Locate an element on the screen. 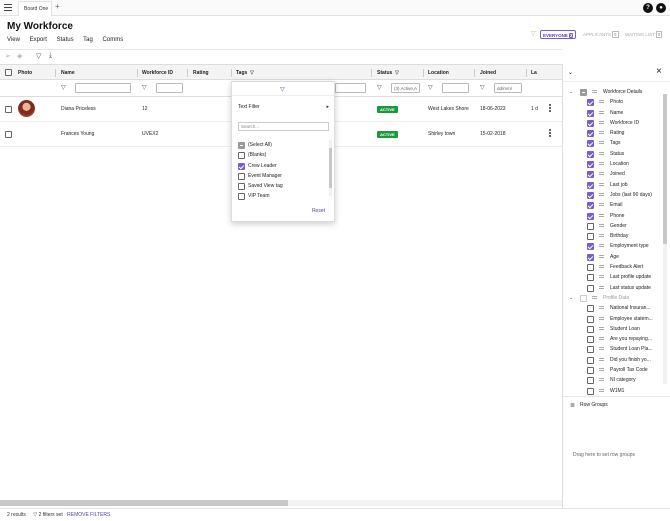  column-header-last-job: La is located at coordinates (534, 73).